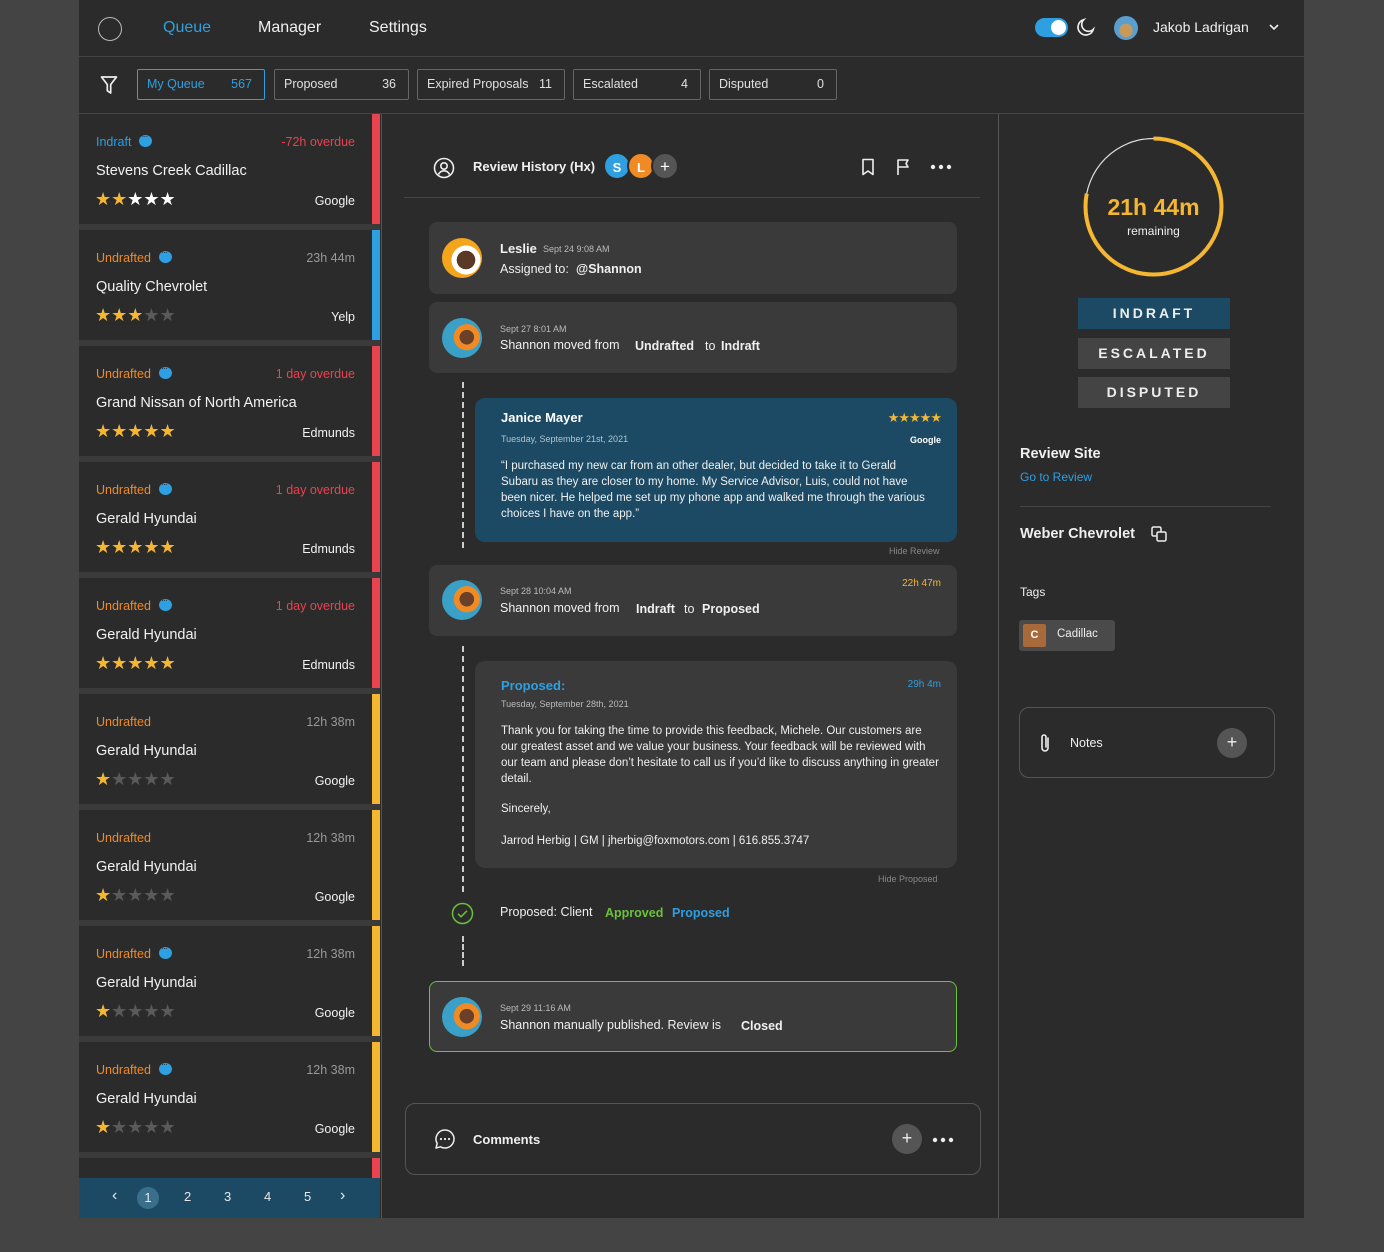  I want to click on nav-manager: Manager, so click(289, 28).